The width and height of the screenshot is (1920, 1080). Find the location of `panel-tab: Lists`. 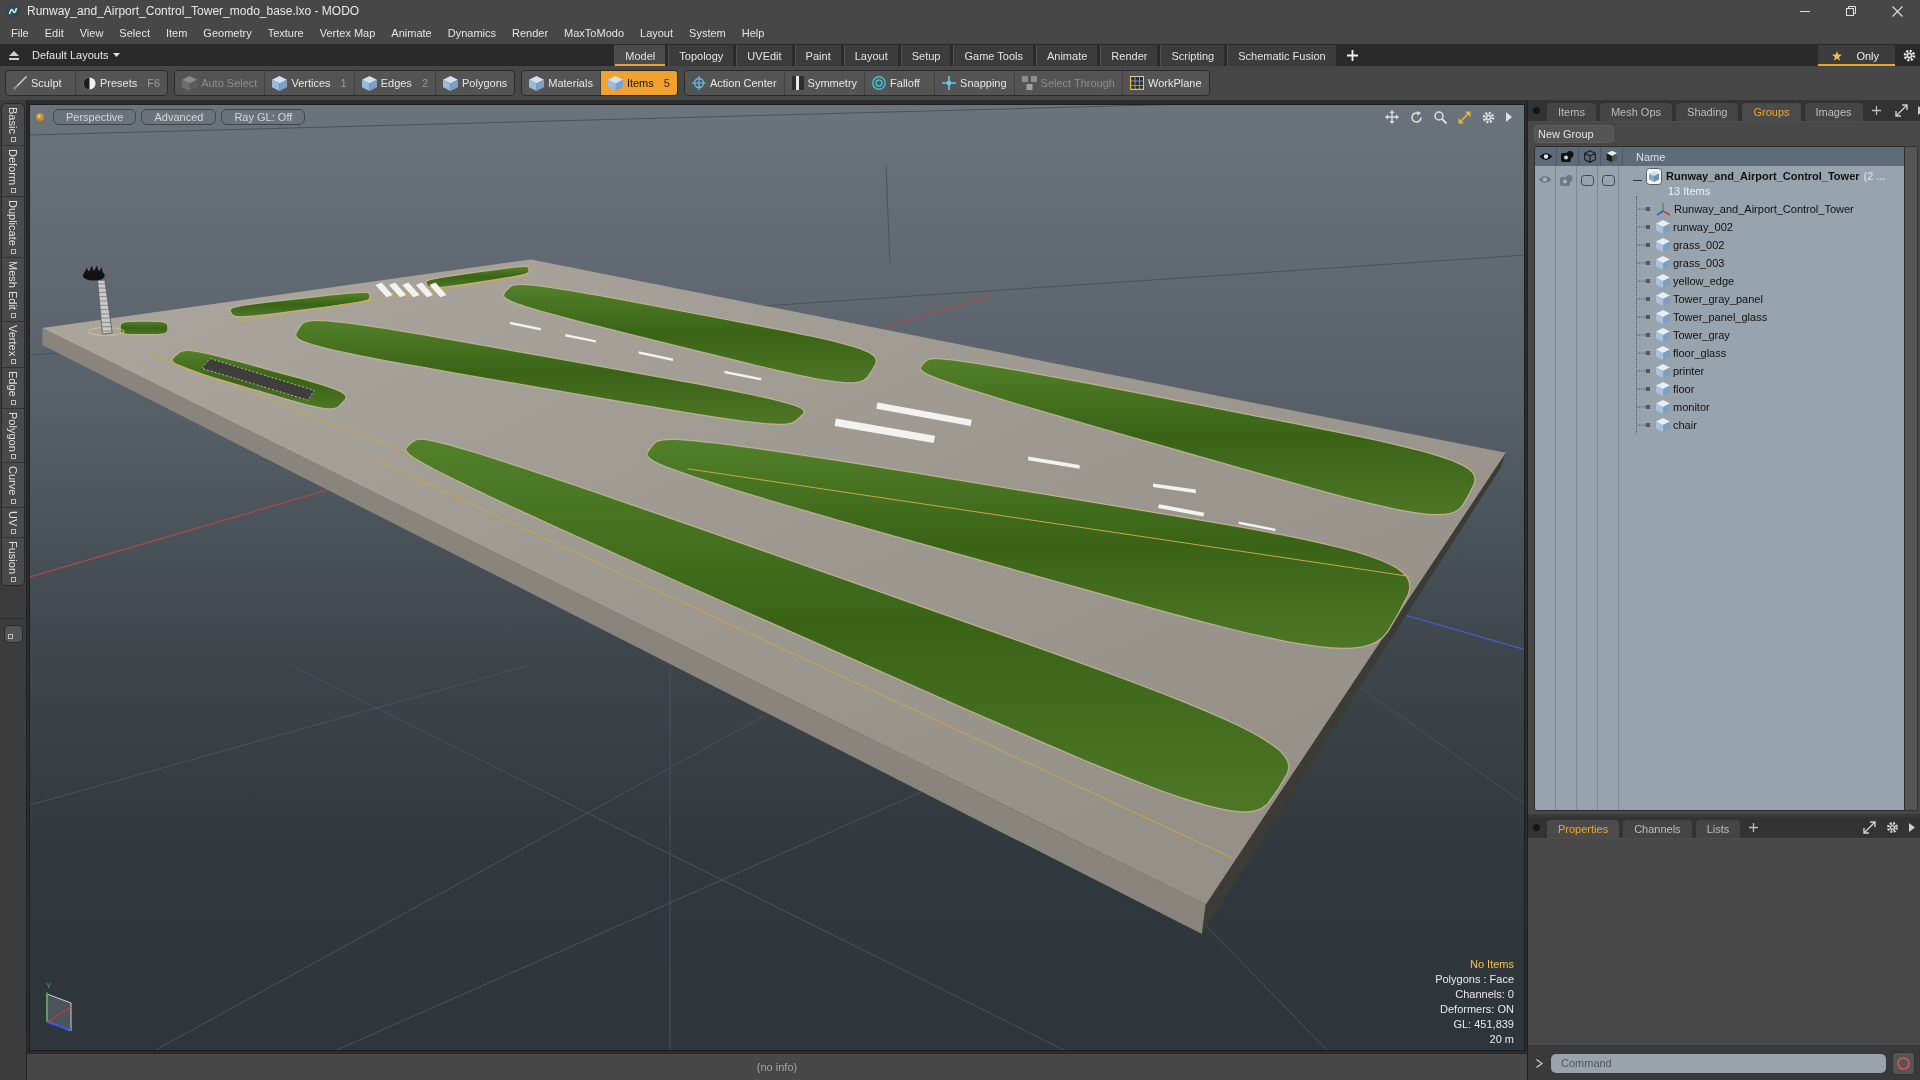

panel-tab: Lists is located at coordinates (1718, 829).